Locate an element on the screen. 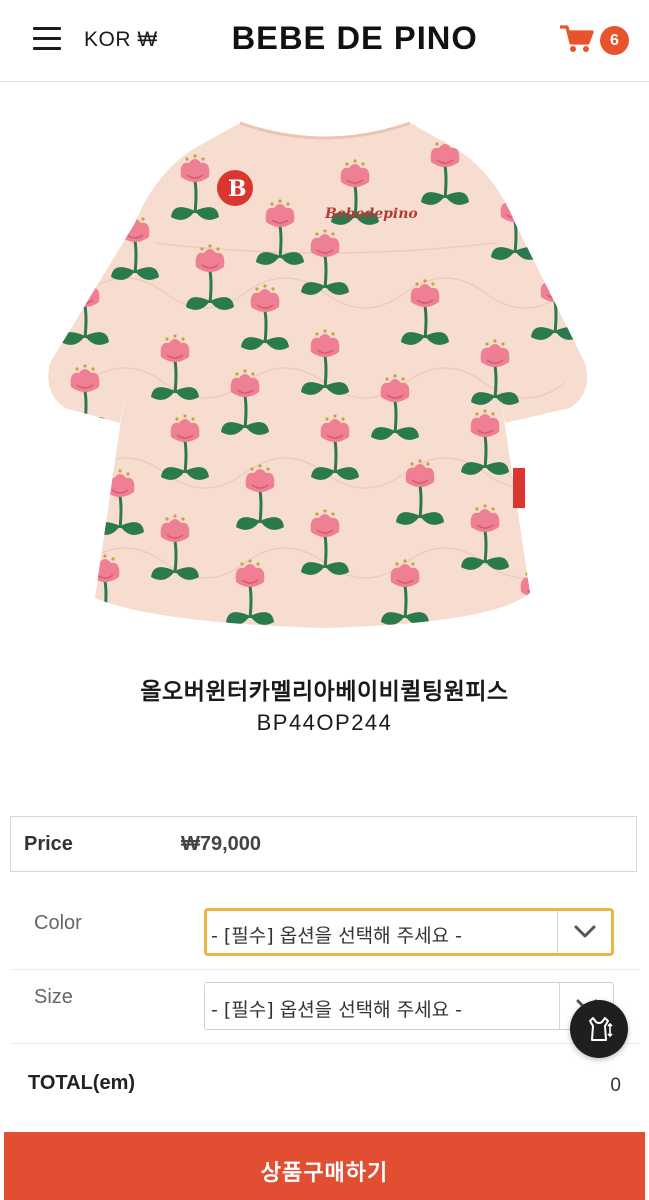 The height and width of the screenshot is (1200, 649). brand-logo: BEBE DE PINO is located at coordinates (324, 38).